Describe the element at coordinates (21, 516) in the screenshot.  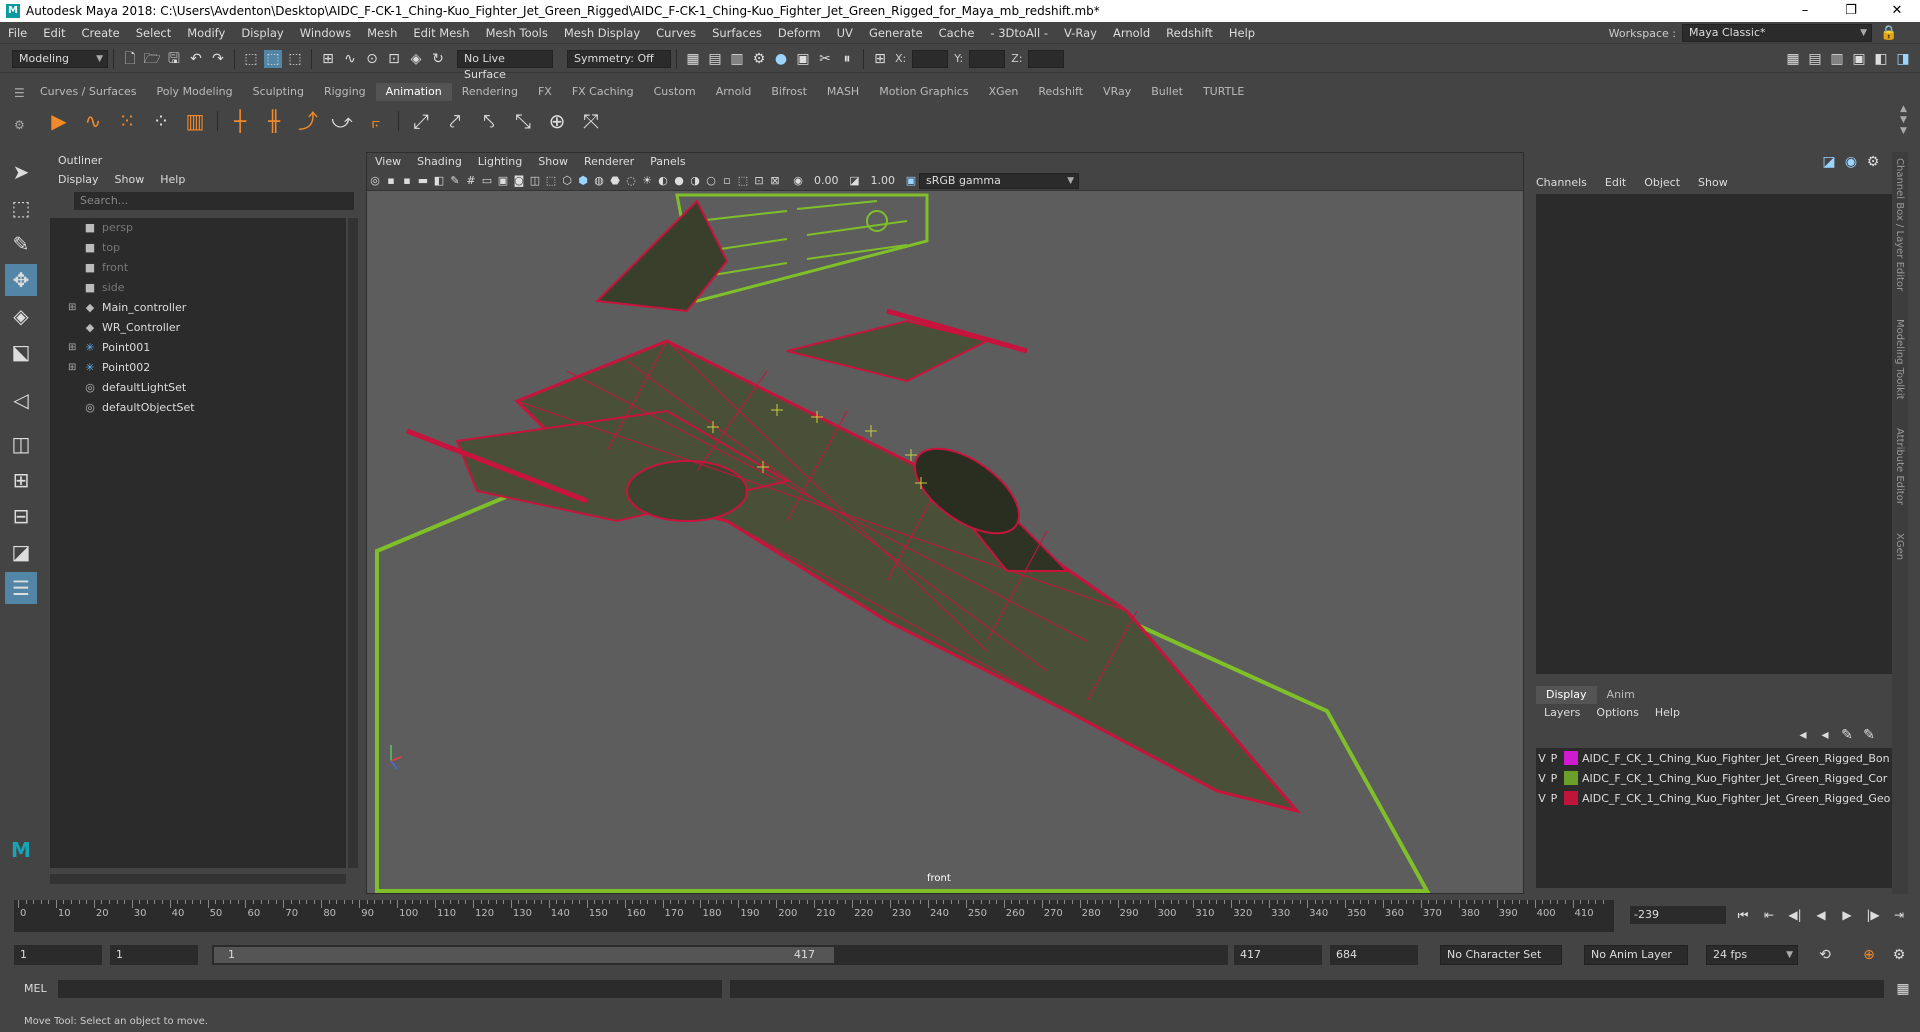
I see `two-view-icon: ⊟` at that location.